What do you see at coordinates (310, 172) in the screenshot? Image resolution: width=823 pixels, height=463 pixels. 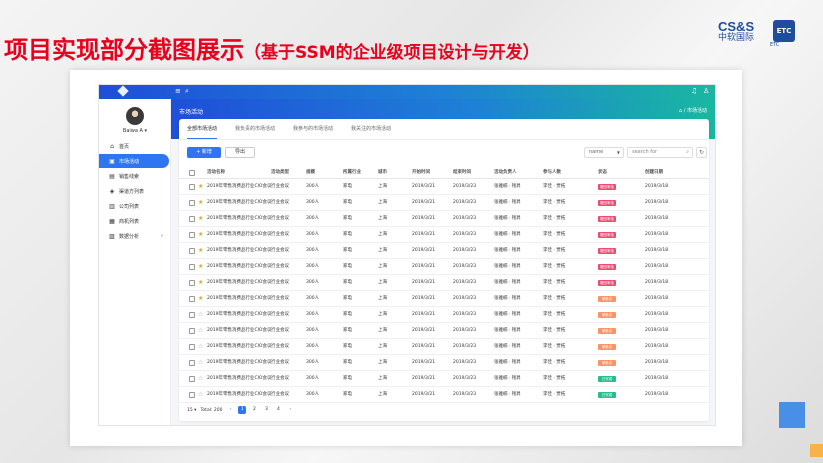 I see `column-header: 规模` at bounding box center [310, 172].